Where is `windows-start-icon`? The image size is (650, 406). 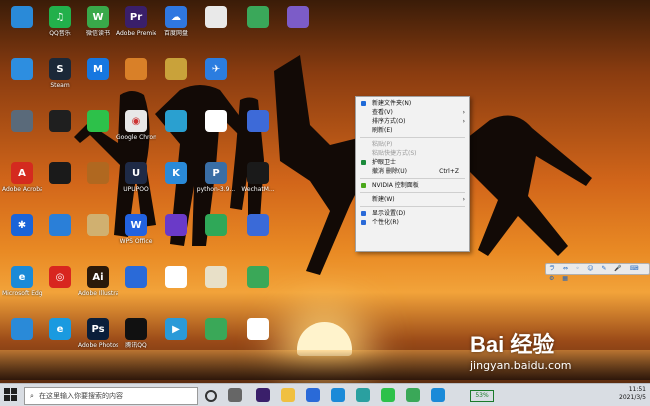
windows-start-icon is located at coordinates (11, 395).